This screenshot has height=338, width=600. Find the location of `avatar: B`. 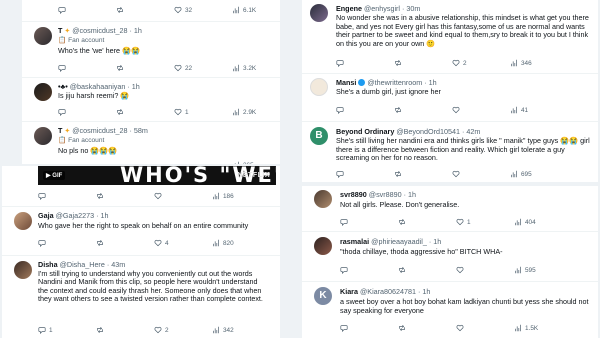

avatar: B is located at coordinates (319, 136).